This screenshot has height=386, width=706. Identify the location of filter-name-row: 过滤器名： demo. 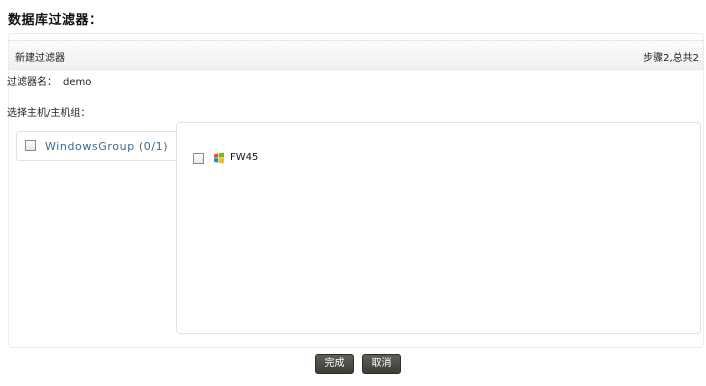
(49, 80).